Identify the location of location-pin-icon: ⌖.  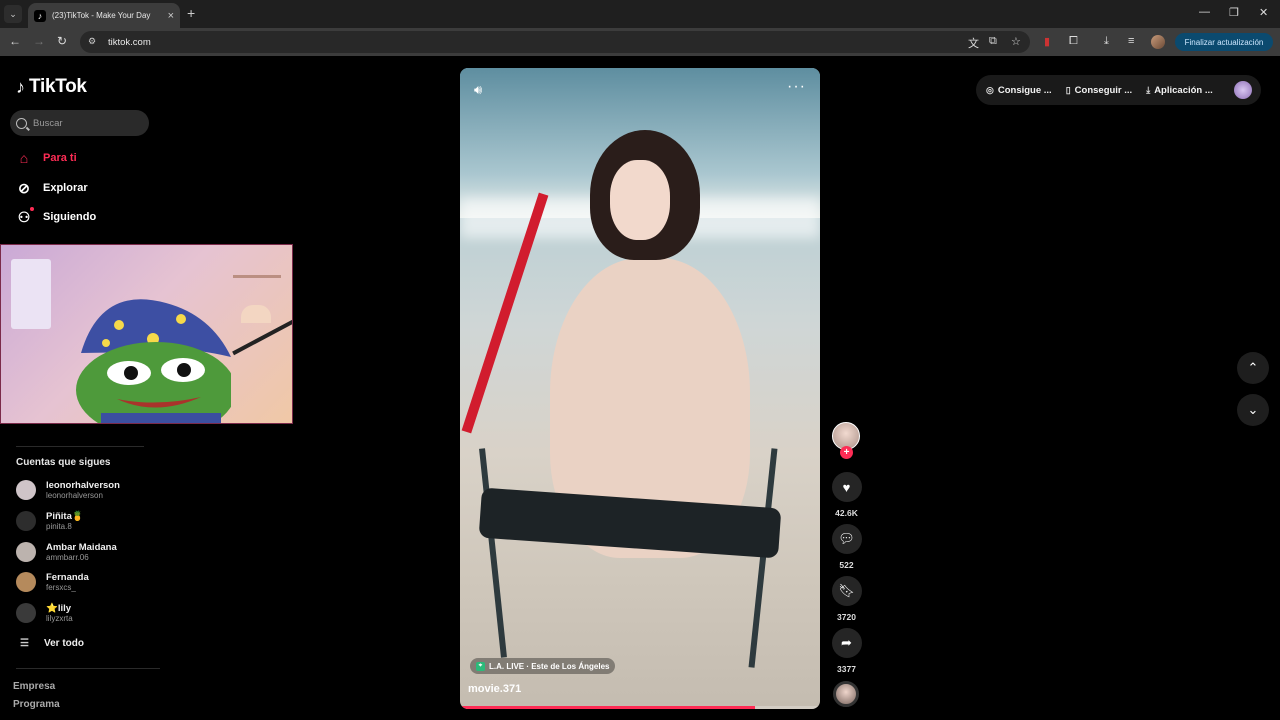
(480, 666).